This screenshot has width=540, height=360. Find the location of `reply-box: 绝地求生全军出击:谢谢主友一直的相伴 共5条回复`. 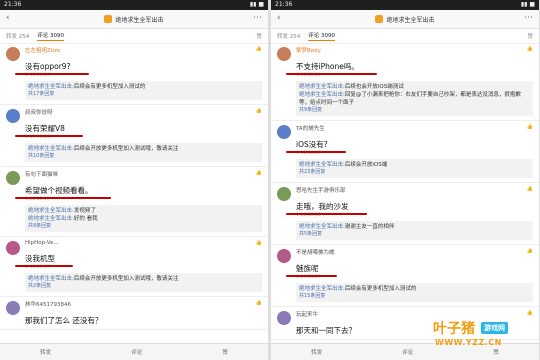

reply-box: 绝地求生全军出击:谢谢主友一直的相伴 共5条回复 is located at coordinates (414, 230).